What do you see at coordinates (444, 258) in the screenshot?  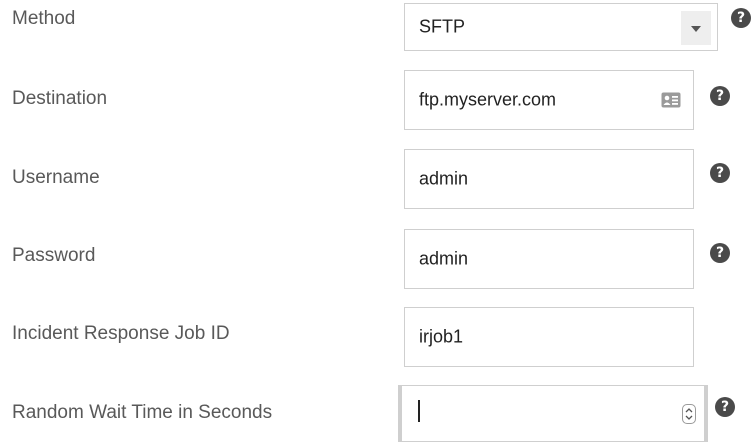 I see `password-value: admin` at bounding box center [444, 258].